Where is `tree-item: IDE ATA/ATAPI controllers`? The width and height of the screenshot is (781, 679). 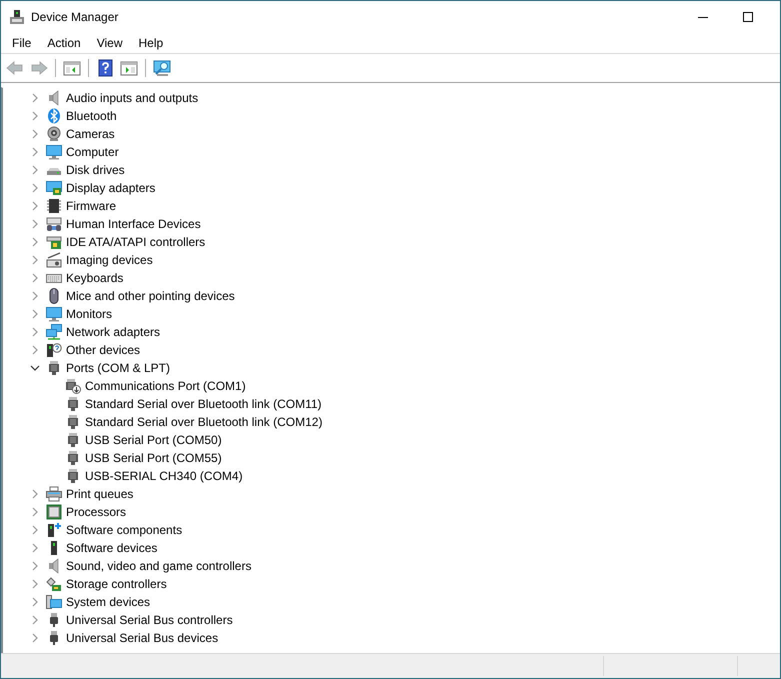 tree-item: IDE ATA/ATAPI controllers is located at coordinates (135, 242).